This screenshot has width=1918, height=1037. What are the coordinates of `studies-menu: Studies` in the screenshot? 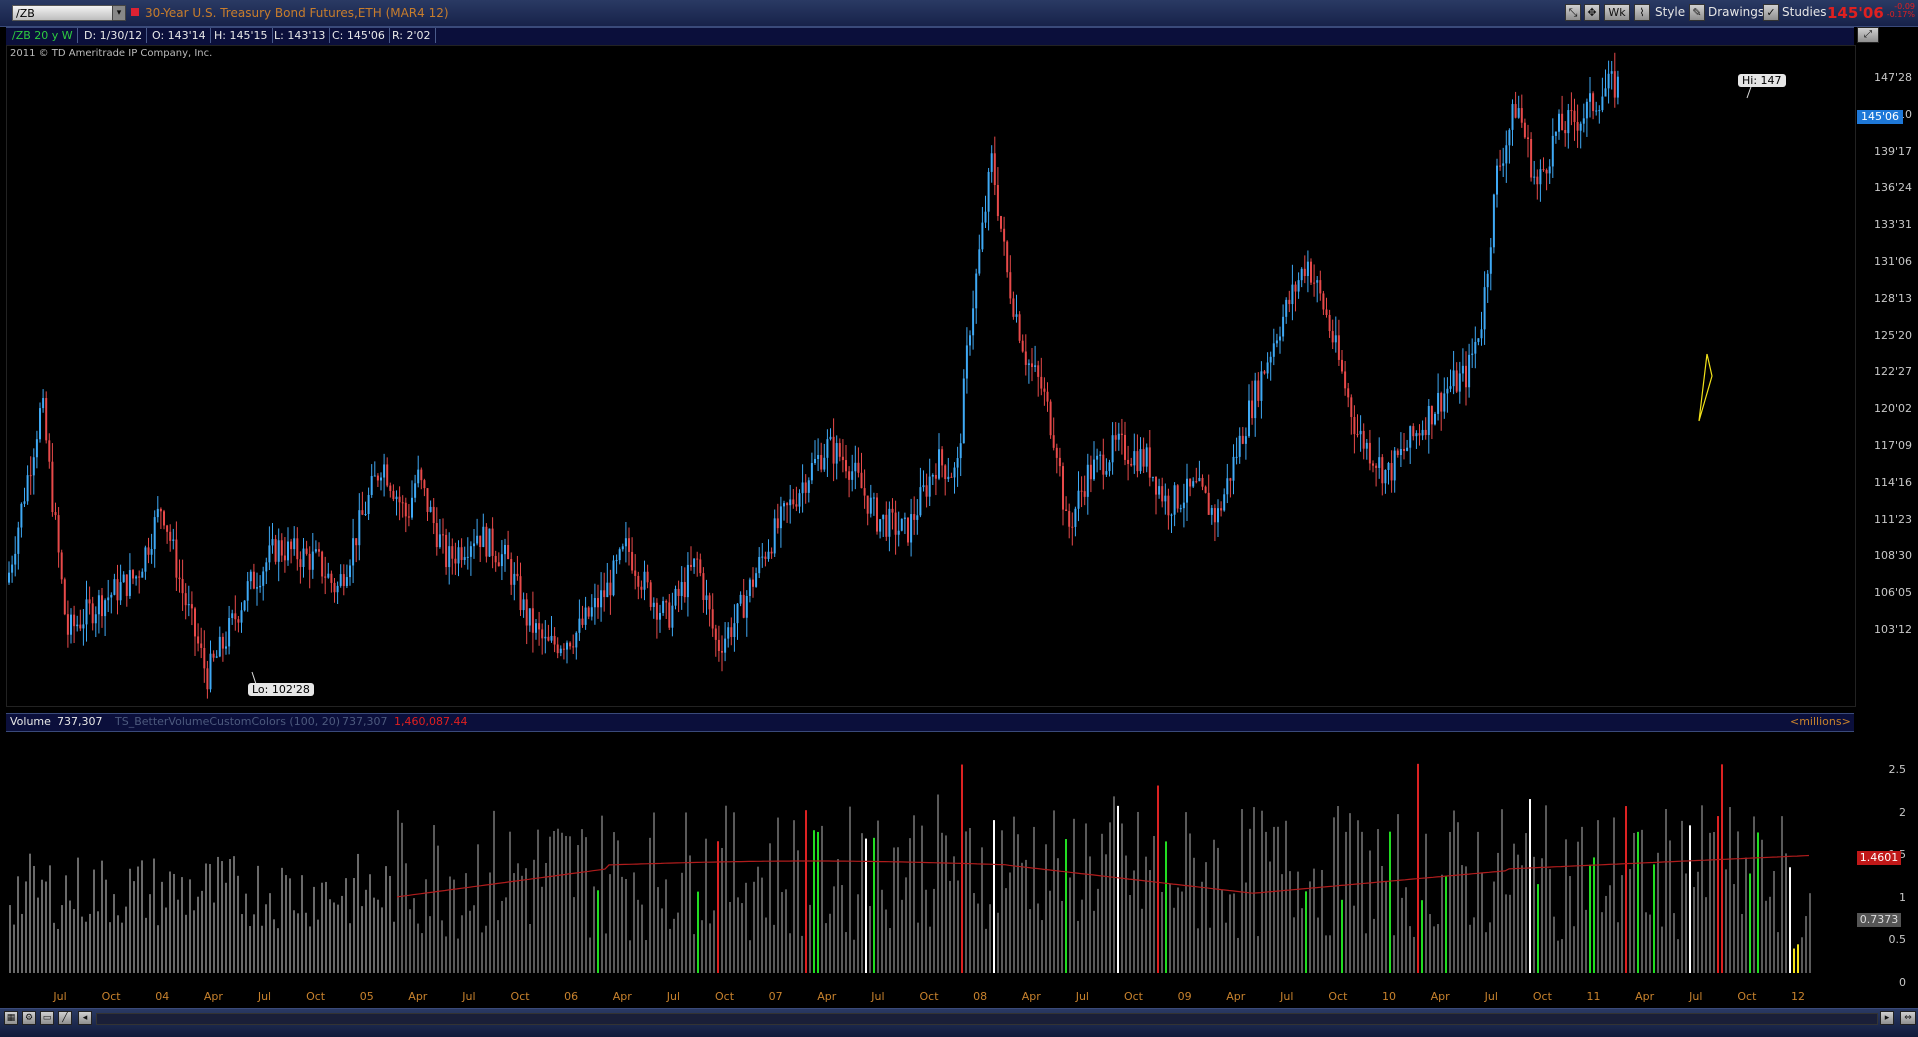 It's located at (1804, 12).